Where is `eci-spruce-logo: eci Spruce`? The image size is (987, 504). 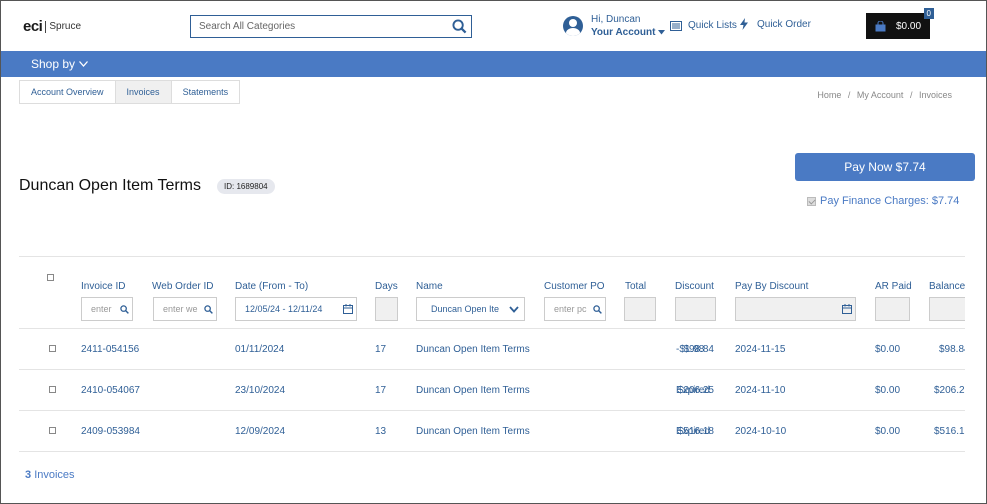
eci-spruce-logo: eci Spruce is located at coordinates (52, 26).